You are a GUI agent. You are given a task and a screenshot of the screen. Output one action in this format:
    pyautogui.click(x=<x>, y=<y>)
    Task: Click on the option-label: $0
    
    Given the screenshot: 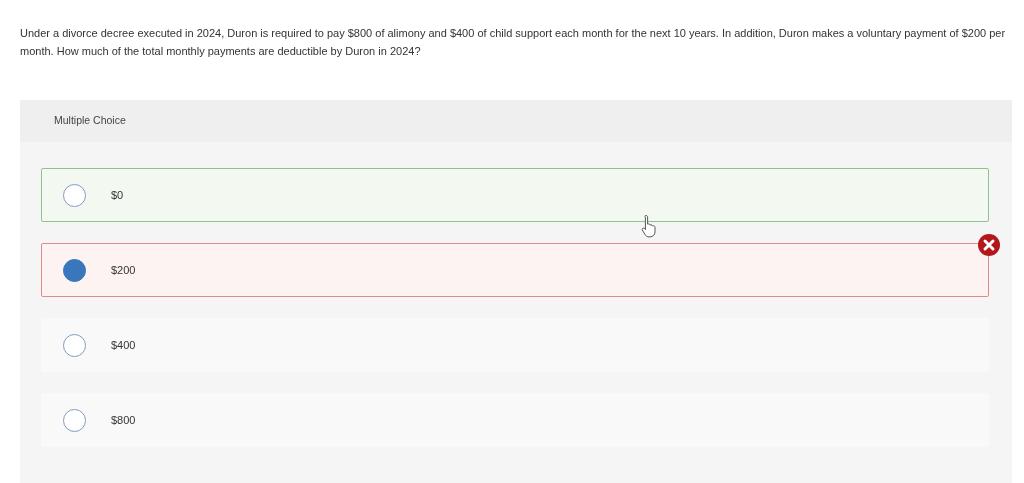 What is the action you would take?
    pyautogui.click(x=117, y=195)
    